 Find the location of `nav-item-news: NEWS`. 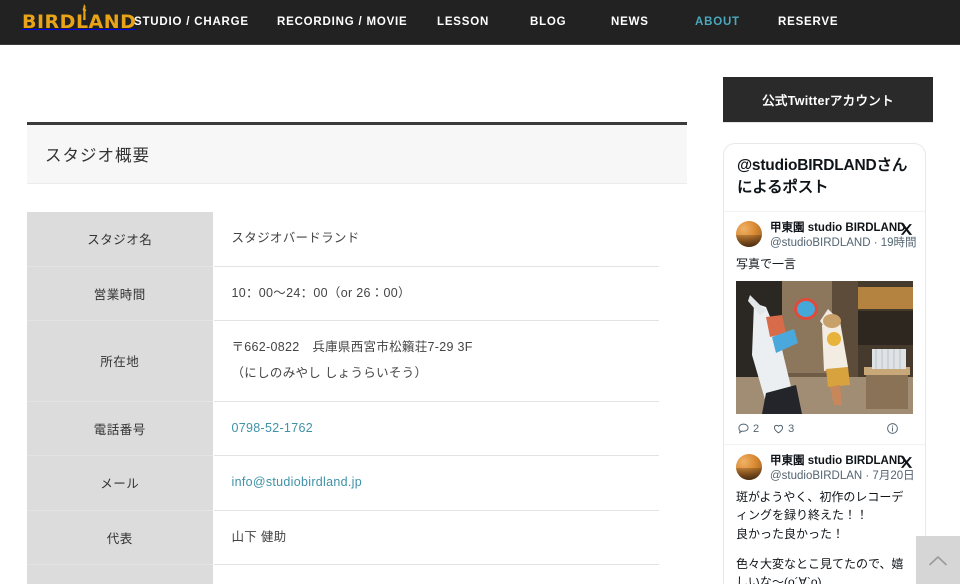

nav-item-news: NEWS is located at coordinates (630, 22).